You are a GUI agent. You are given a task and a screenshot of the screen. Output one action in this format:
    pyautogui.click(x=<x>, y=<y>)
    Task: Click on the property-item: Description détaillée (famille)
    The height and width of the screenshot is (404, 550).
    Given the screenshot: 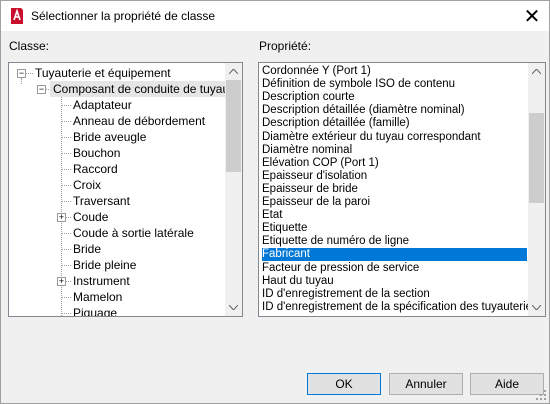 What is the action you would take?
    pyautogui.click(x=394, y=123)
    